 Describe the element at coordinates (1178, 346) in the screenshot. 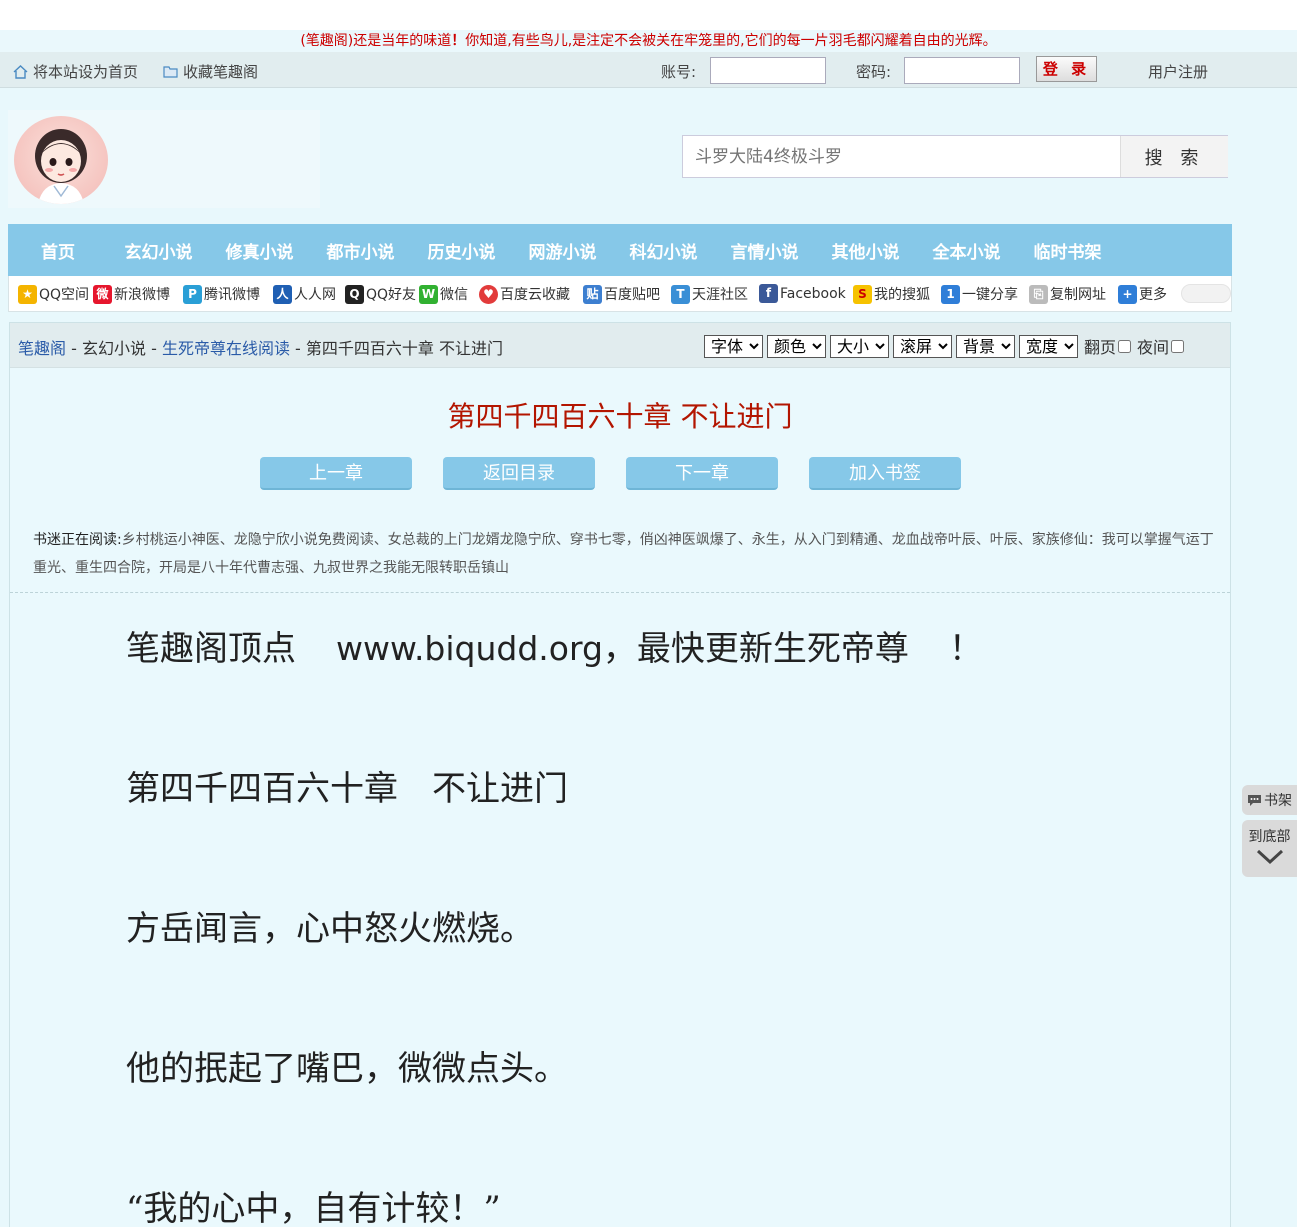

I see `night-checkbox` at that location.